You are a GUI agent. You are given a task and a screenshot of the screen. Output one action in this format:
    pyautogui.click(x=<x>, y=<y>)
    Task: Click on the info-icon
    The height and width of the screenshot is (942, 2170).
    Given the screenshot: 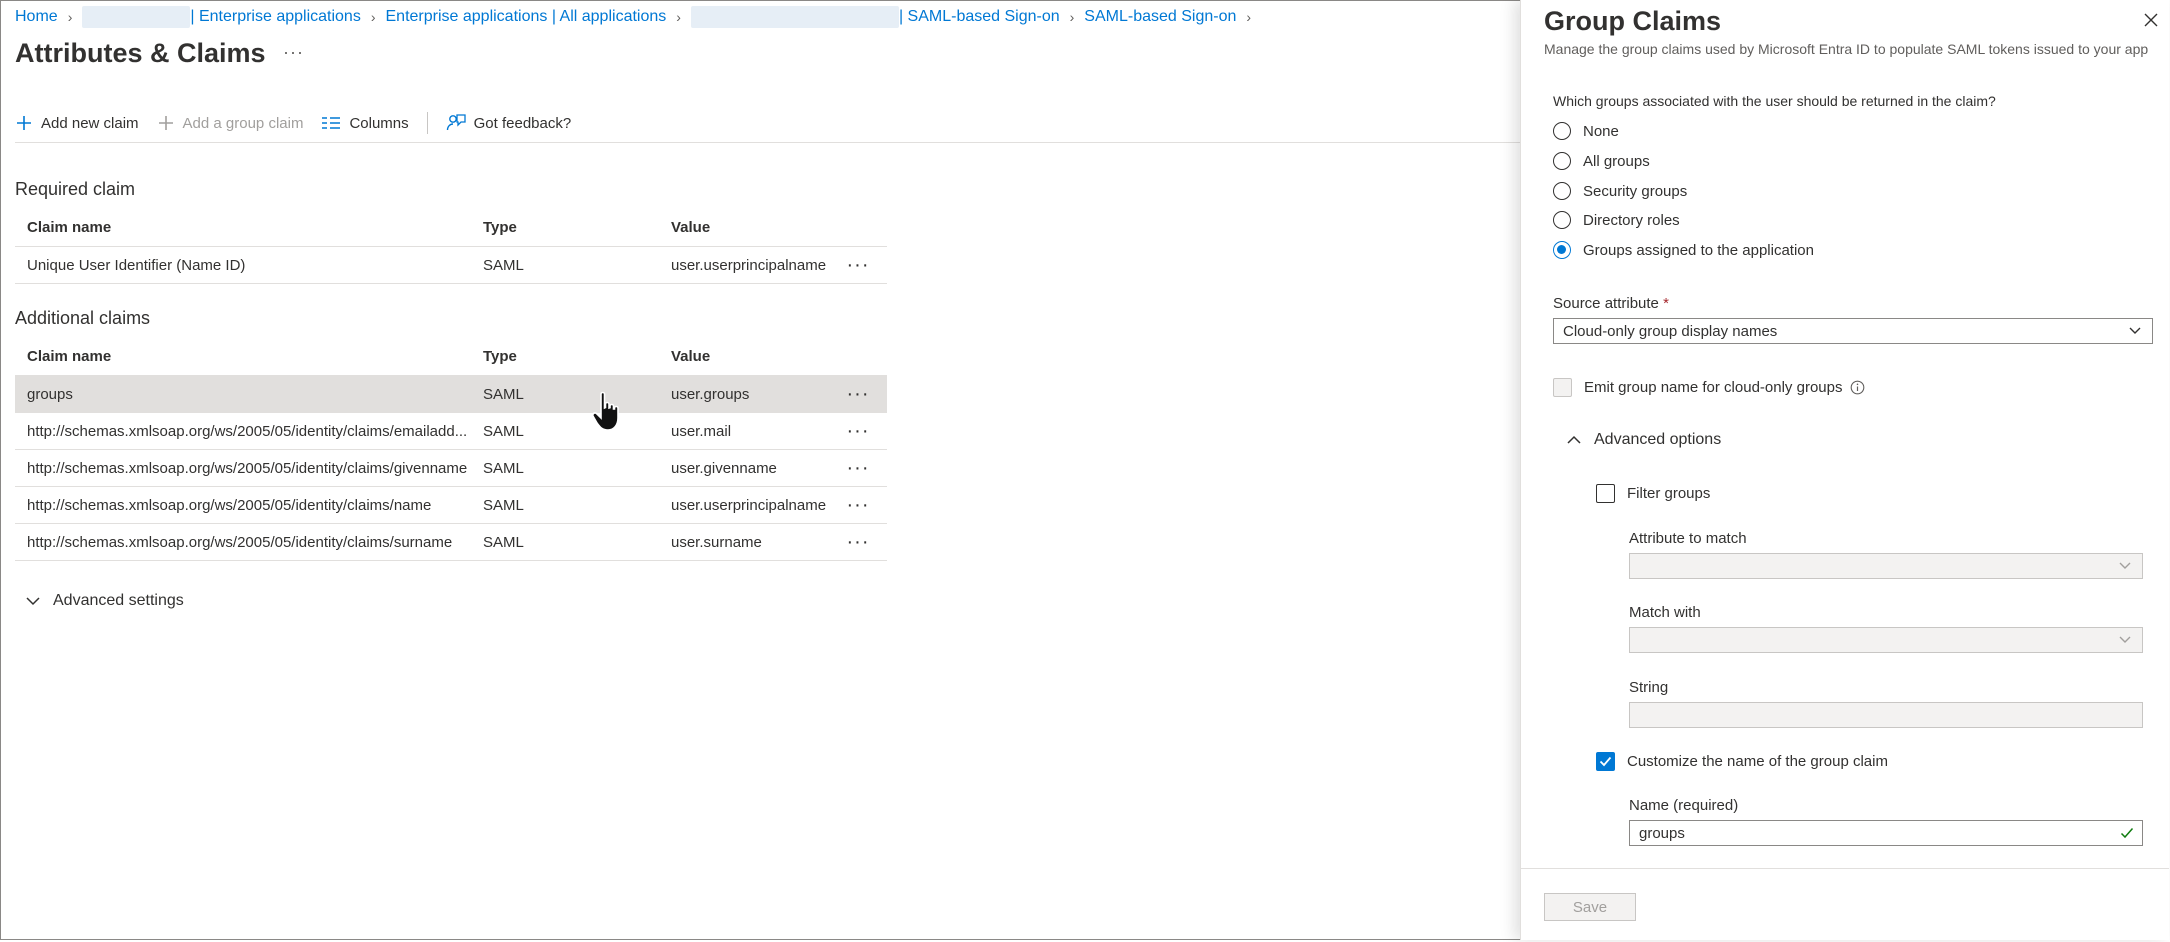 What is the action you would take?
    pyautogui.click(x=1857, y=387)
    